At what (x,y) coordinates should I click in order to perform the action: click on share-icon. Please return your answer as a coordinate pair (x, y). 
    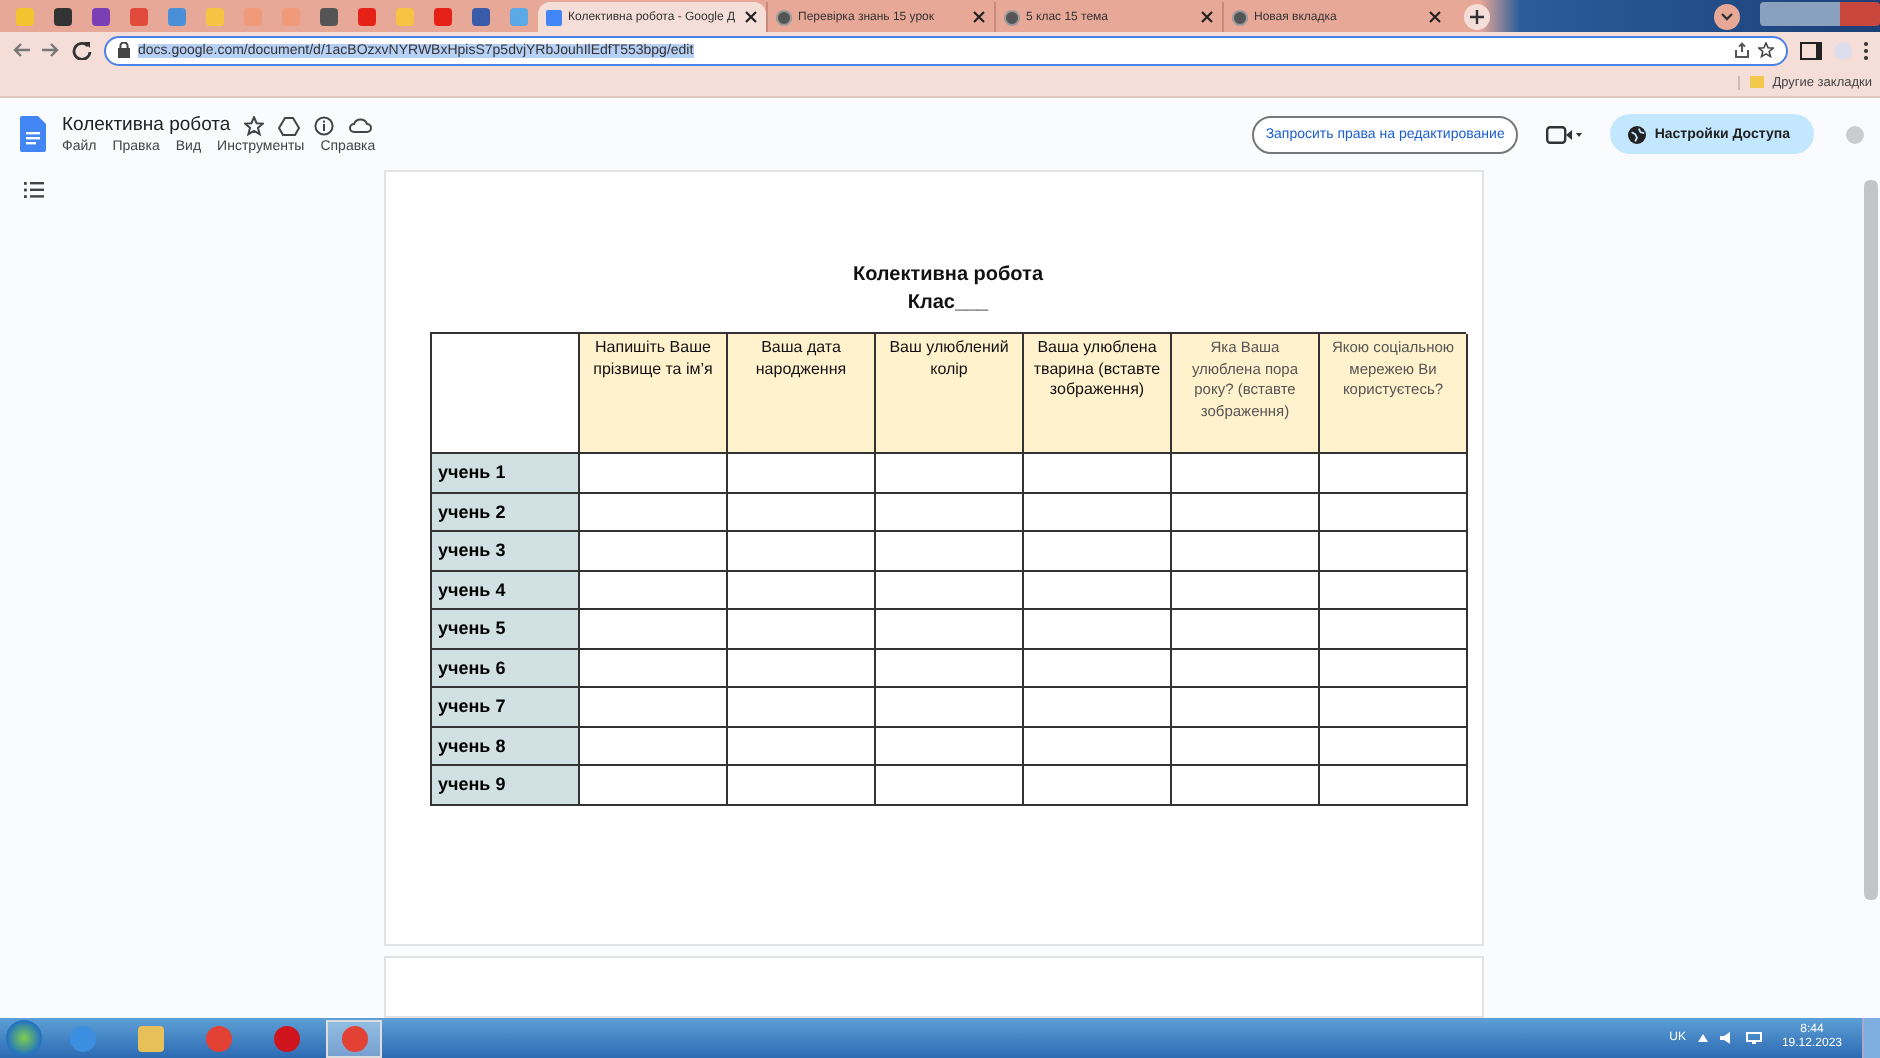
    Looking at the image, I should click on (1742, 50).